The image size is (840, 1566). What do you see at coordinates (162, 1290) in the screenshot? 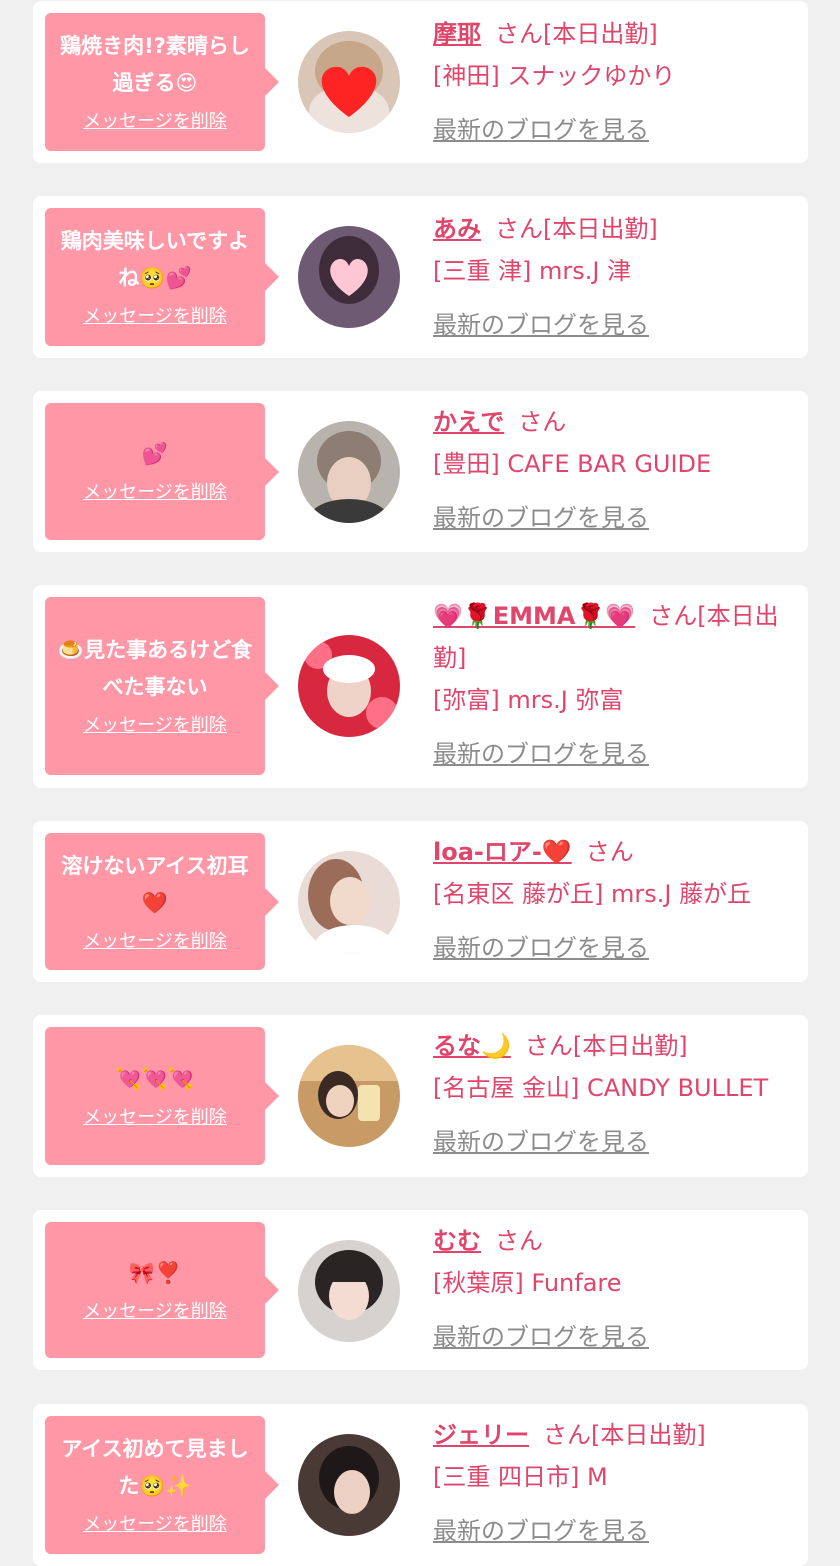
I see `message-bubble: 🎀❣️ メッセージを削除` at bounding box center [162, 1290].